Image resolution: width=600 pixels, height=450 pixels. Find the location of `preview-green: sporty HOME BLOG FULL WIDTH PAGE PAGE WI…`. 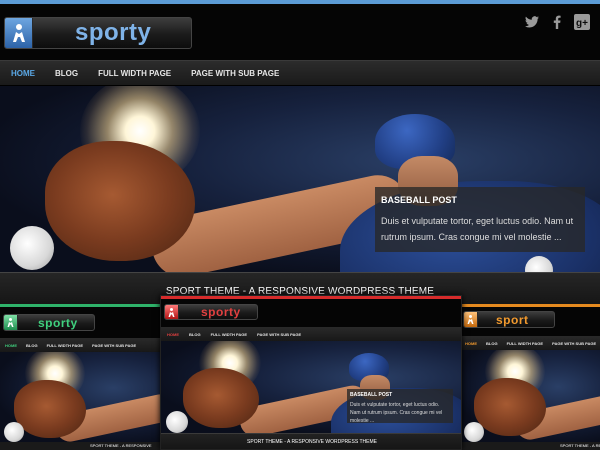

preview-green: sporty HOME BLOG FULL WIDTH PAGE PAGE WI… is located at coordinates (81, 377).